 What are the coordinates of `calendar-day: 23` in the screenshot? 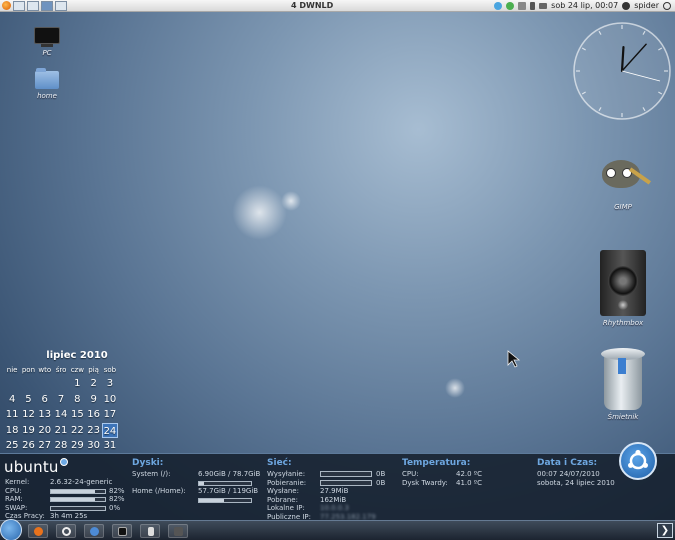 It's located at (93, 431).